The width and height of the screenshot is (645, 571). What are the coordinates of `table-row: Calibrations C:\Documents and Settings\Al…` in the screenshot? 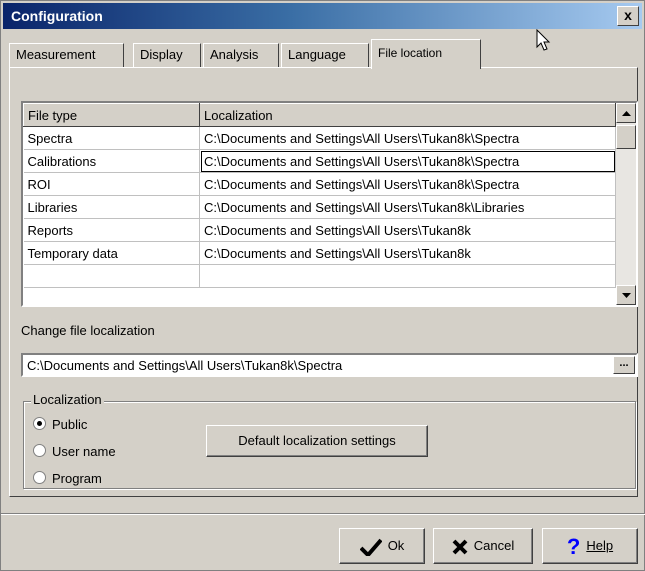 It's located at (319, 161).